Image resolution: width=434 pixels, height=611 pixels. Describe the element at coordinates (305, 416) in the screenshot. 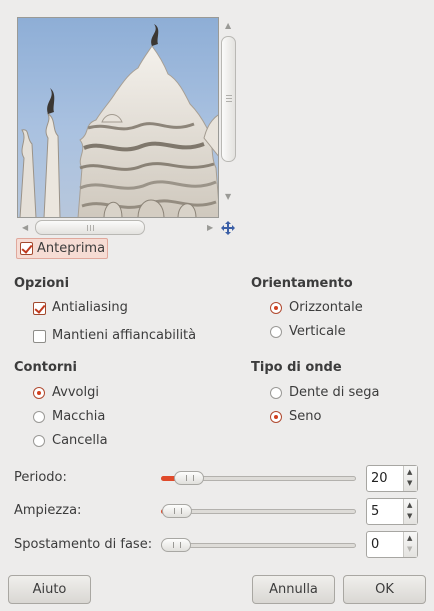

I see `wave-sine-label: Seno` at that location.